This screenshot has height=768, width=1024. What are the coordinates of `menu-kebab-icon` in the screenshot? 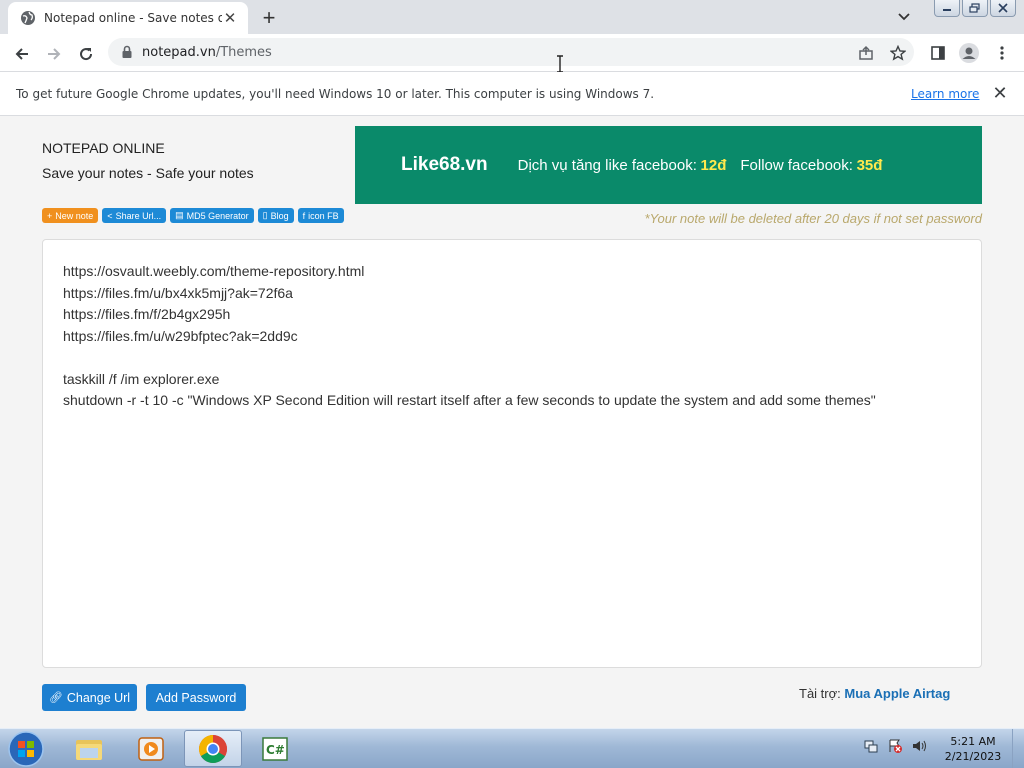 It's located at (1002, 53).